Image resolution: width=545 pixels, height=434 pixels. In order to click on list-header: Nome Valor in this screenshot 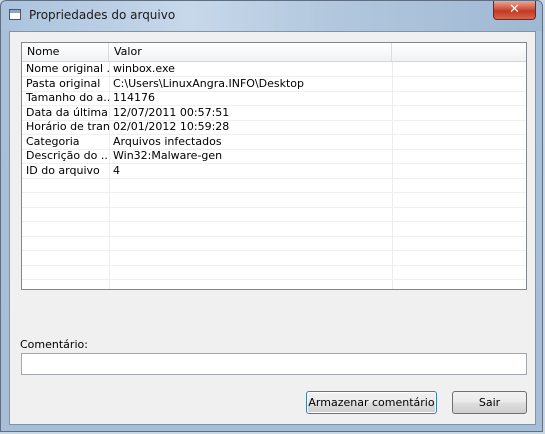, I will do `click(274, 52)`.